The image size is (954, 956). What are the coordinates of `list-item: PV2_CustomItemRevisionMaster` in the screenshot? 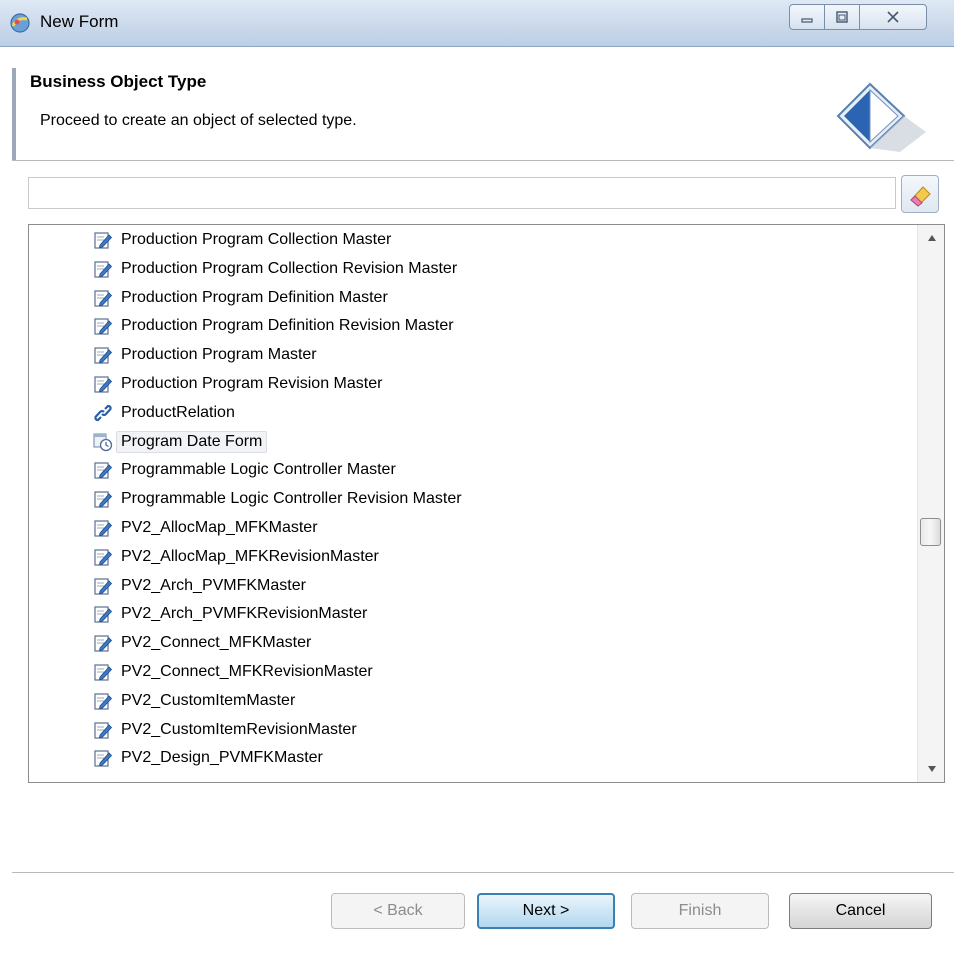 It's located at (225, 730).